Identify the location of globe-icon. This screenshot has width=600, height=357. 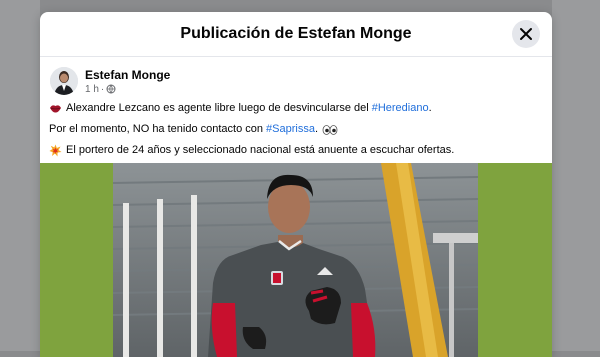
(111, 89).